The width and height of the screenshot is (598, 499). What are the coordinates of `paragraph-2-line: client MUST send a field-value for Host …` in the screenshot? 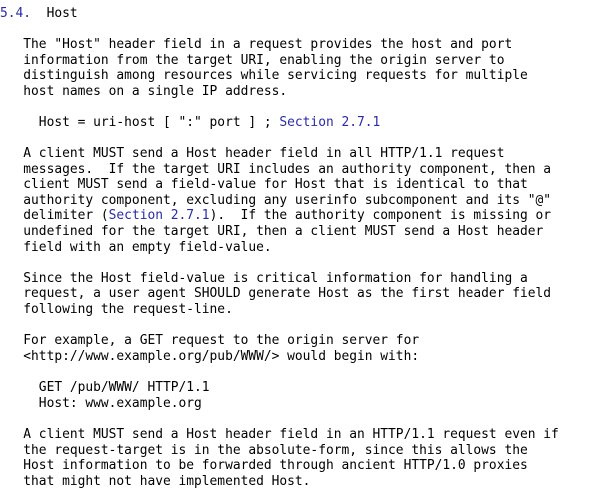 It's located at (264, 184).